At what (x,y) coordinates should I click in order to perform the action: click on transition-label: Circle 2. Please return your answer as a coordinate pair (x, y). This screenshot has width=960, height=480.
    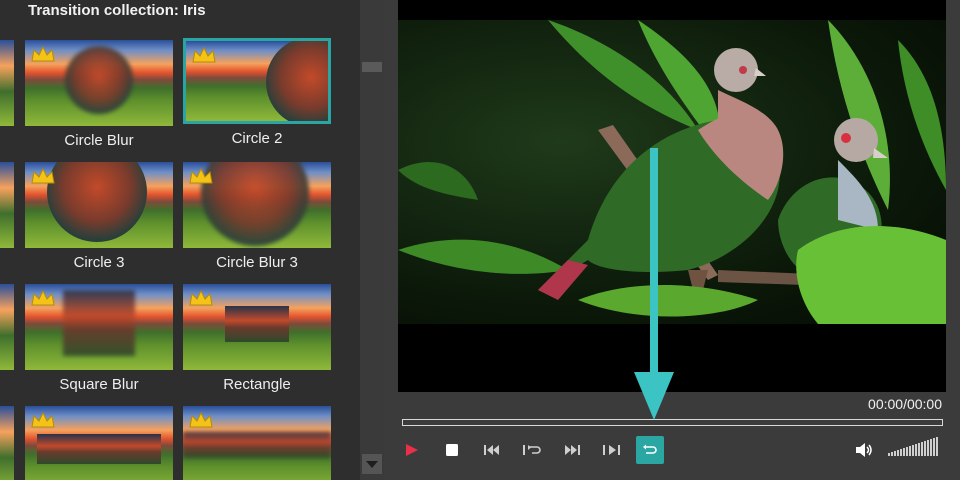
    Looking at the image, I should click on (257, 138).